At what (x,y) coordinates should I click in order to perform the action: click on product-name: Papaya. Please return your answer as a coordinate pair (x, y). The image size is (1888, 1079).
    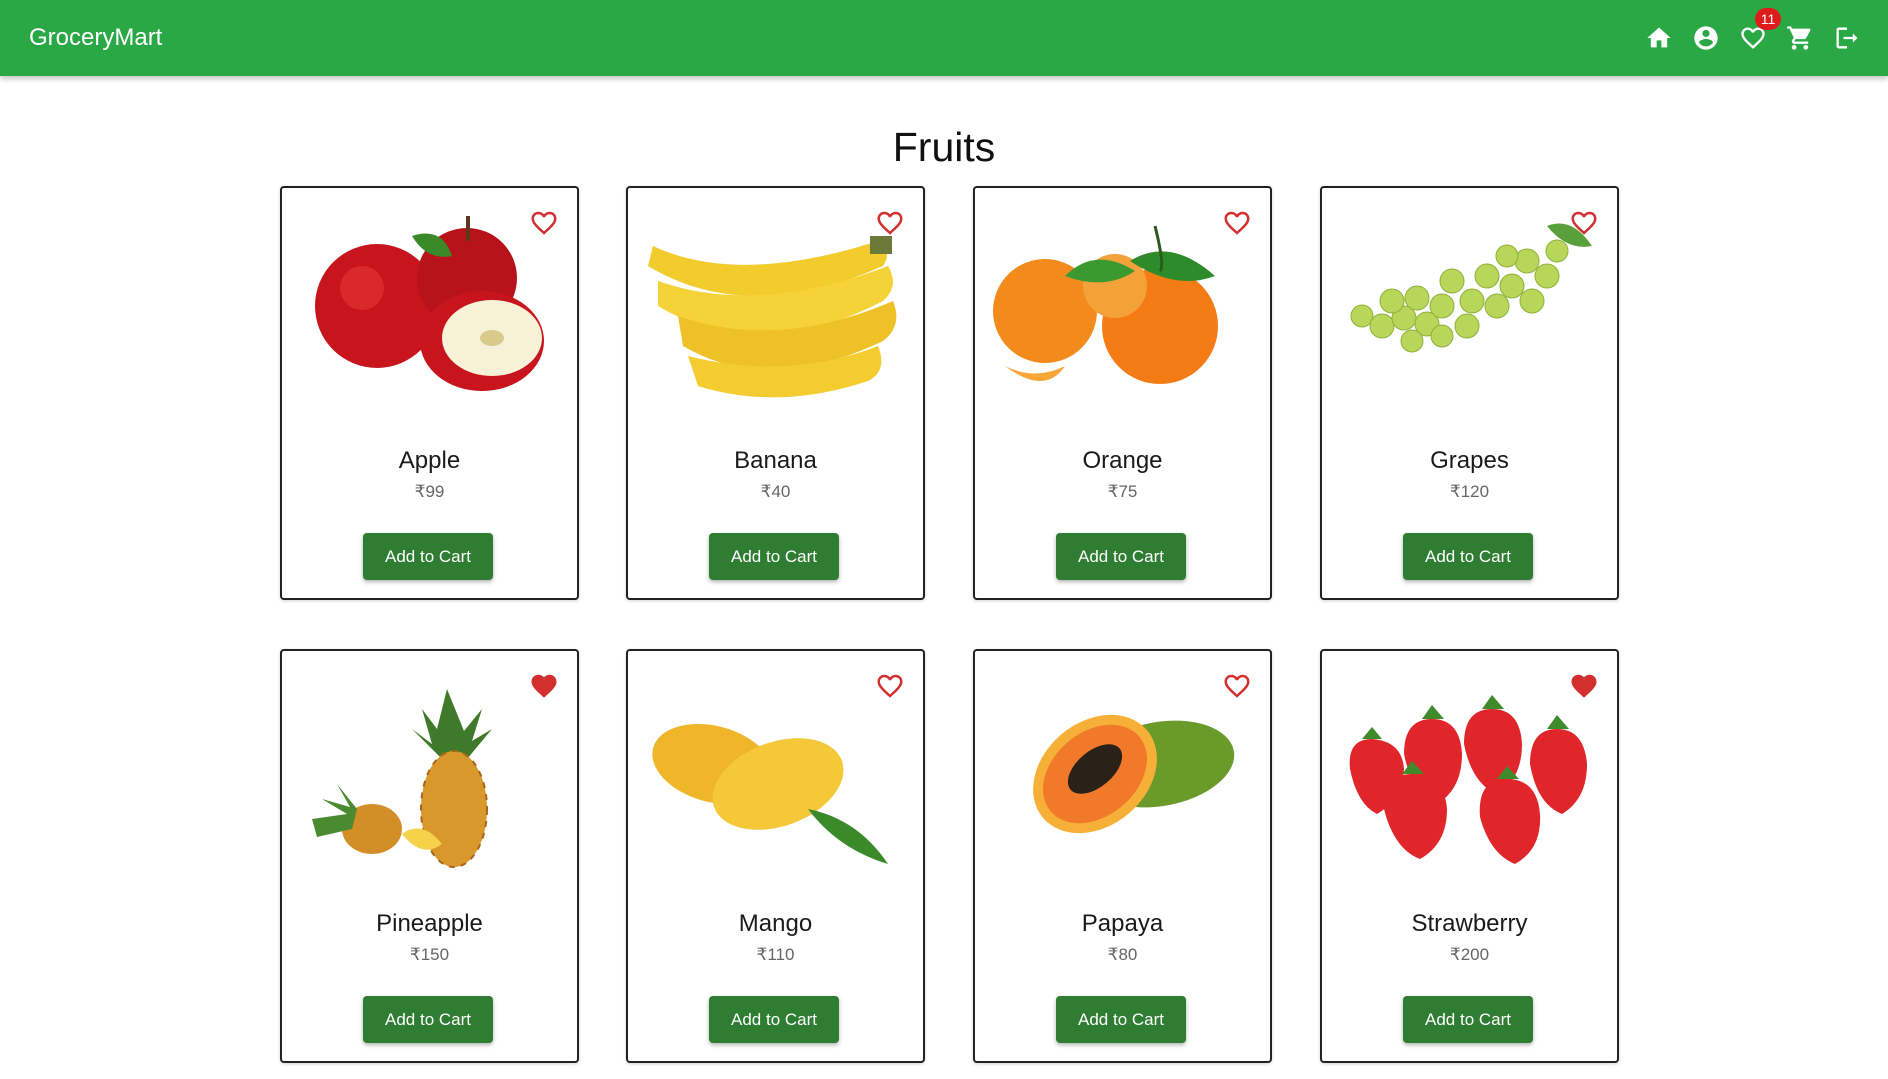
    Looking at the image, I should click on (1122, 923).